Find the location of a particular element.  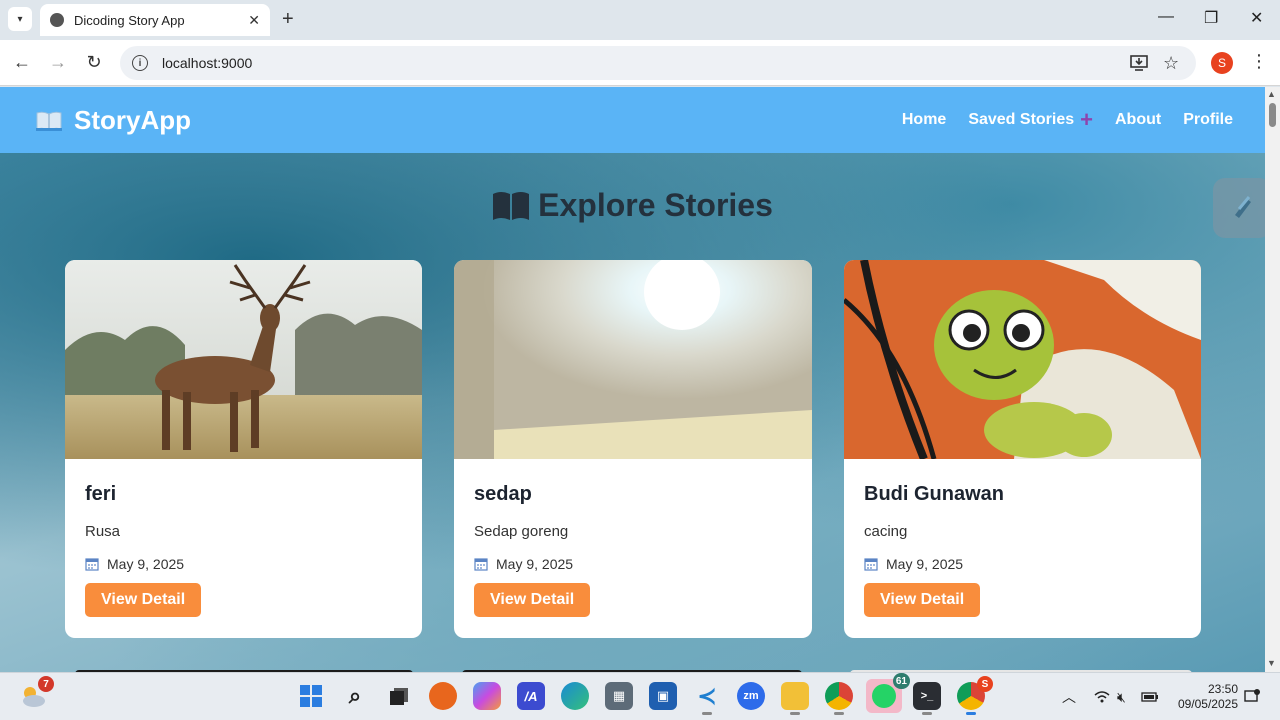

story-description: cacing is located at coordinates (886, 531).